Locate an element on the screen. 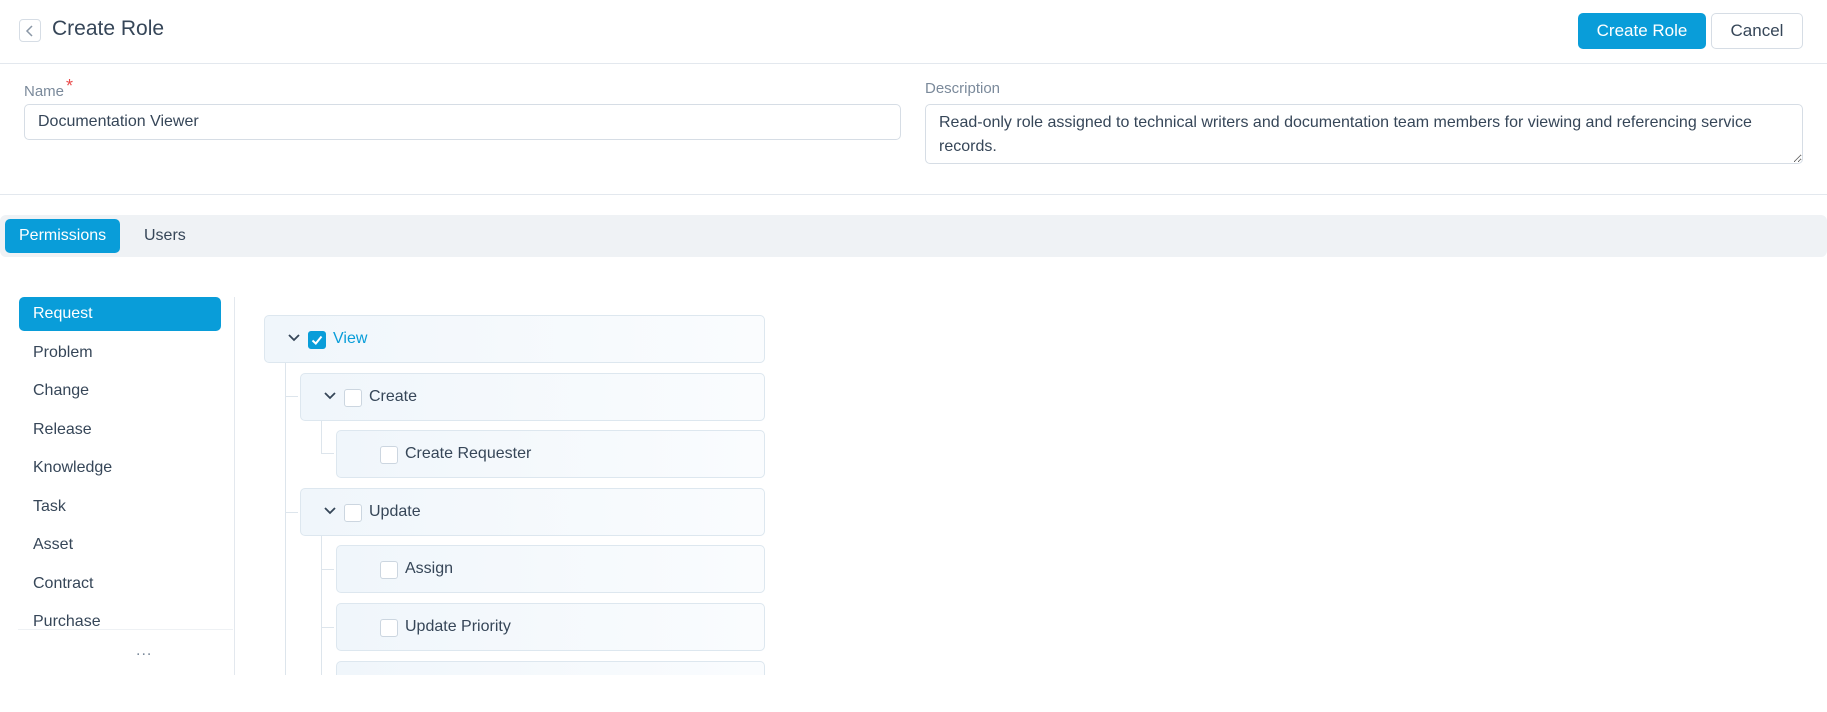 The width and height of the screenshot is (1827, 712). permission-row-create: Create is located at coordinates (532, 397).